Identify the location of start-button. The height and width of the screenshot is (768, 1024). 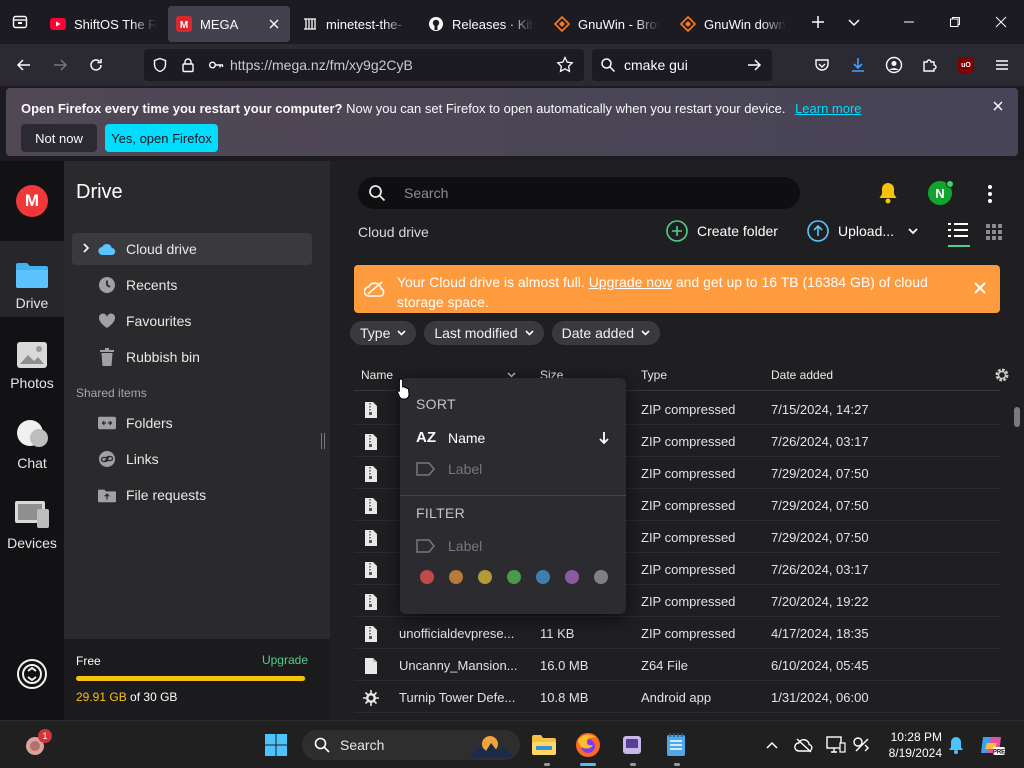
(276, 745).